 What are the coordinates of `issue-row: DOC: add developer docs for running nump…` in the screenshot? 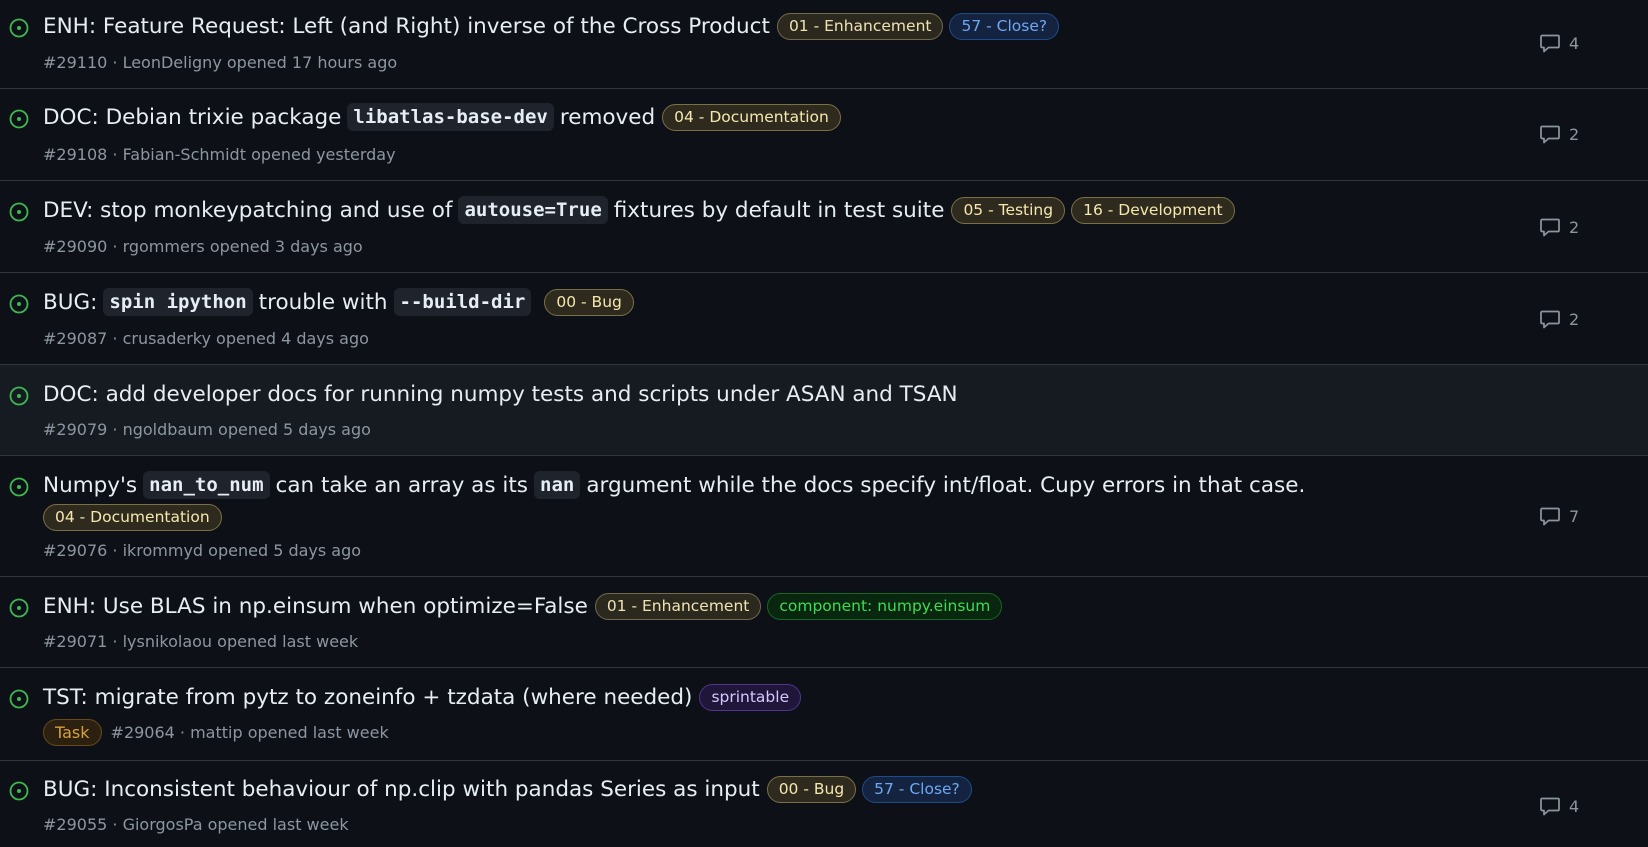 It's located at (824, 410).